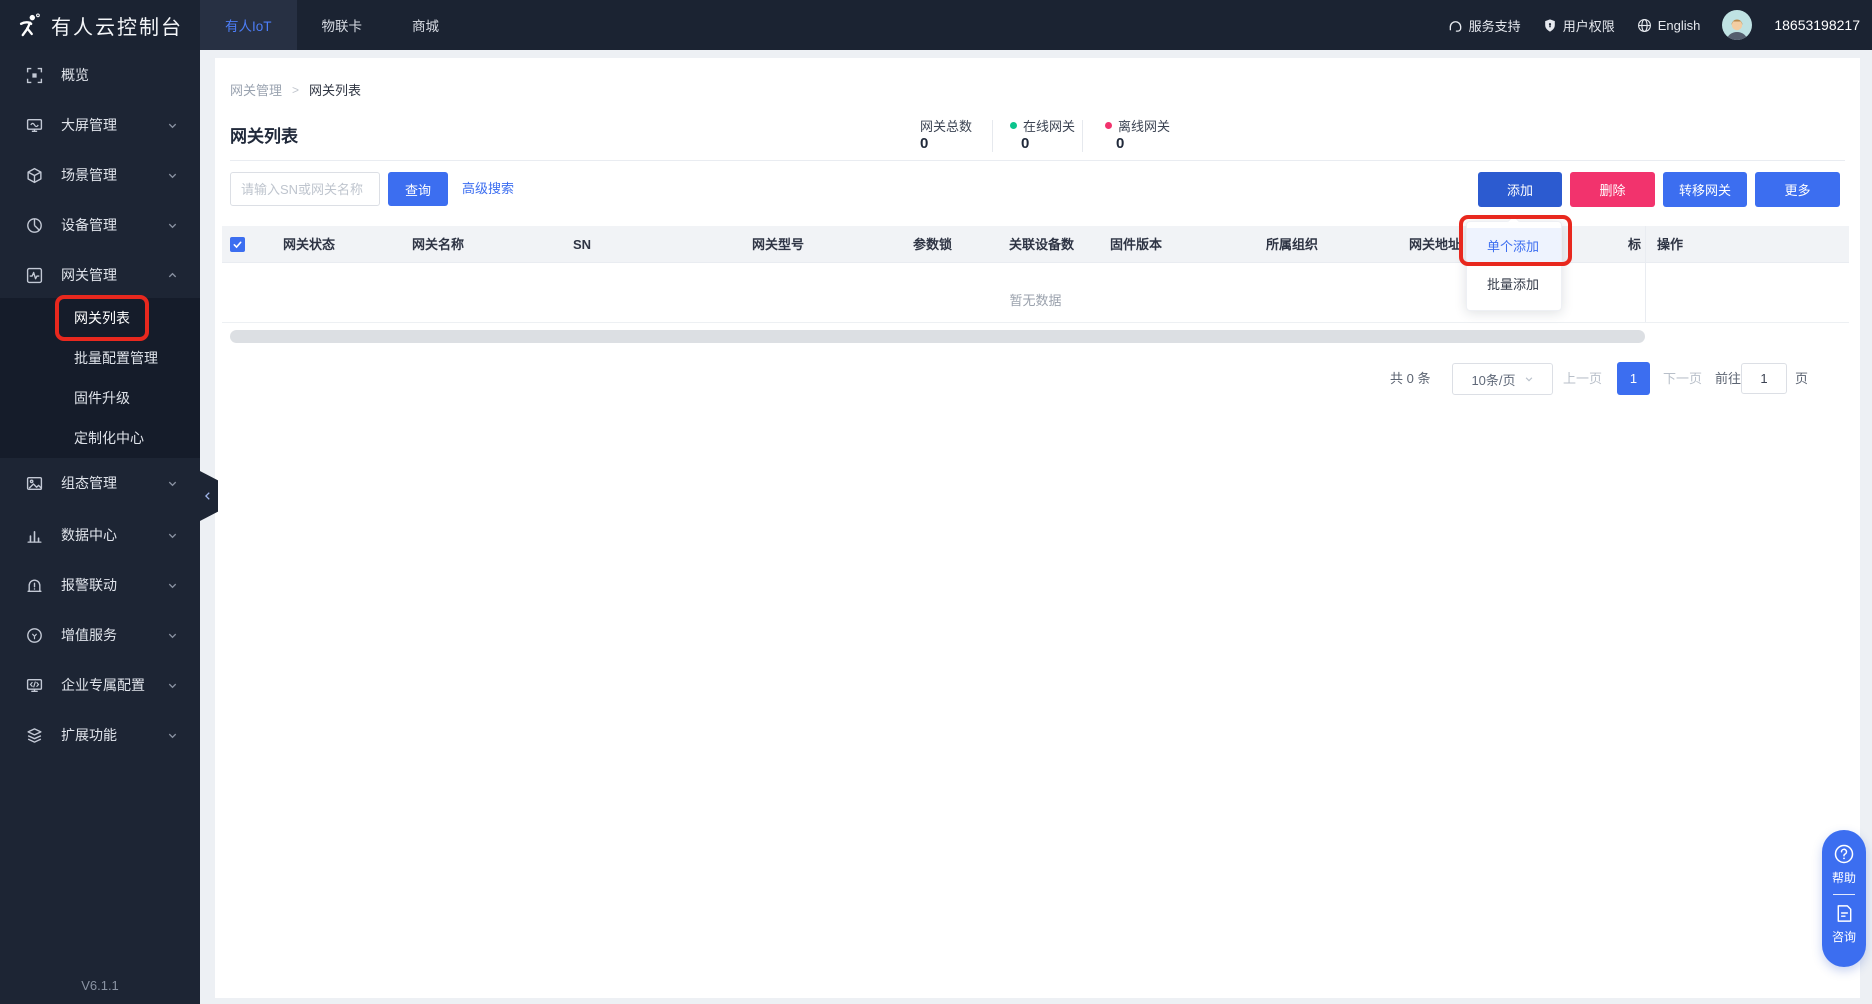 This screenshot has height=1004, width=1872. I want to click on alarm-icon, so click(34, 585).